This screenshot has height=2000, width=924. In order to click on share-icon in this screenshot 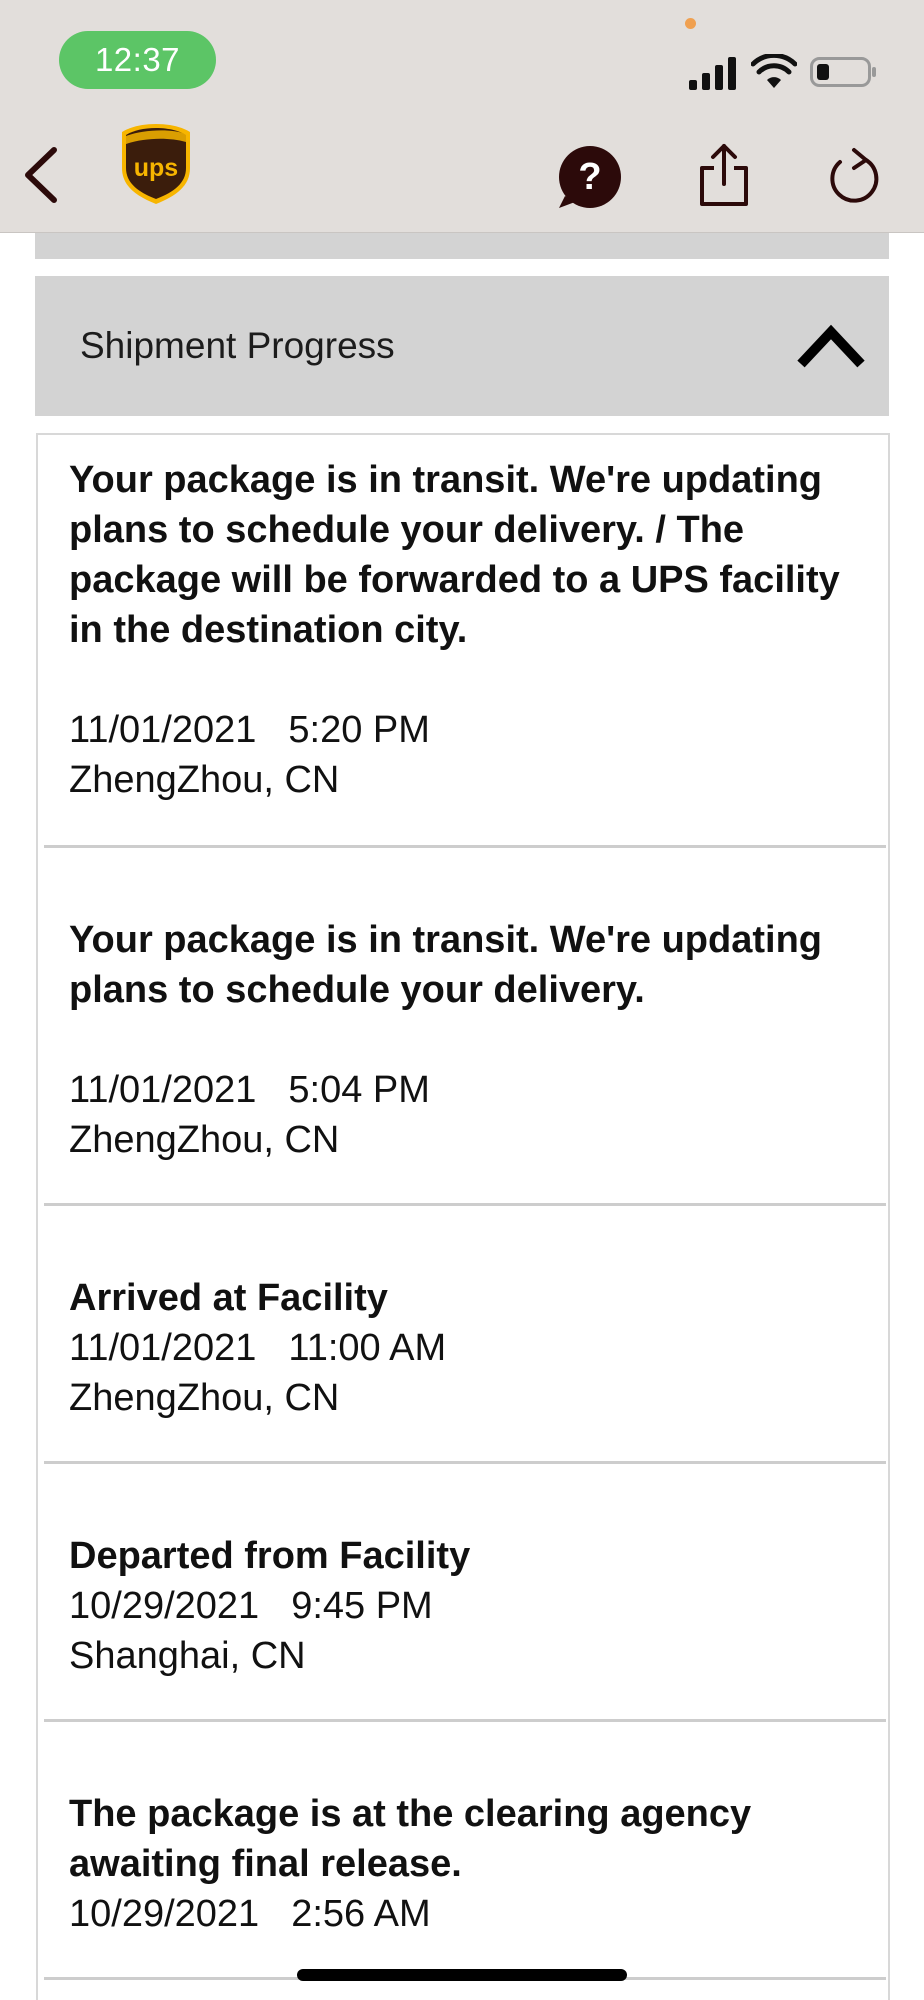, I will do `click(724, 175)`.